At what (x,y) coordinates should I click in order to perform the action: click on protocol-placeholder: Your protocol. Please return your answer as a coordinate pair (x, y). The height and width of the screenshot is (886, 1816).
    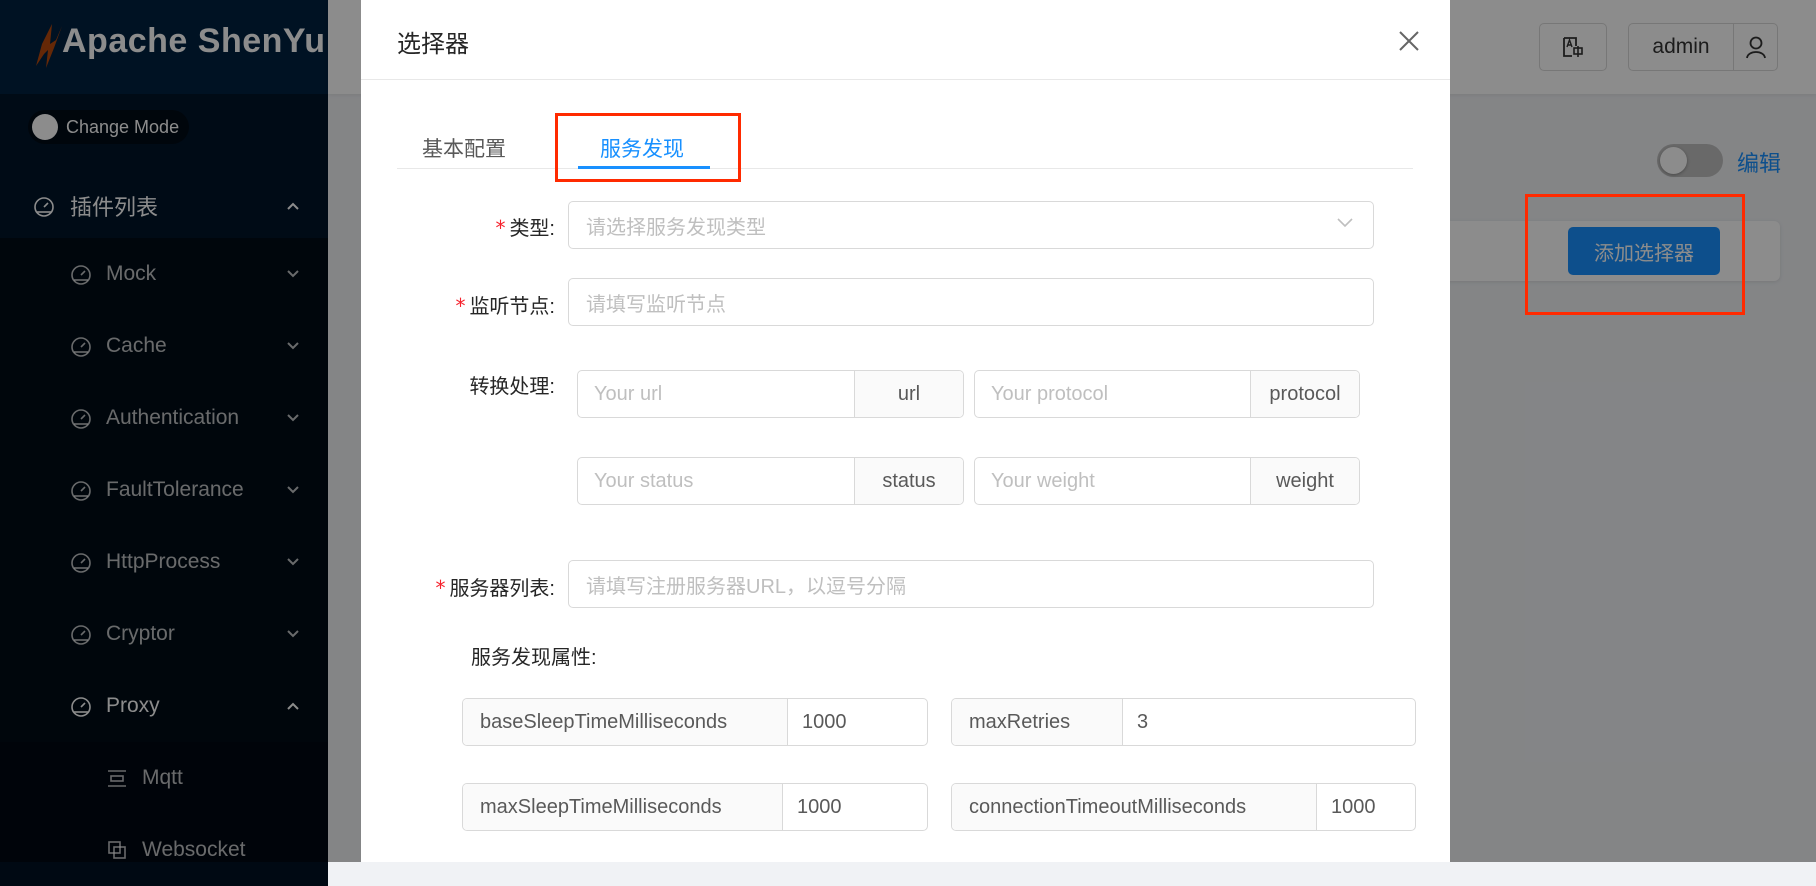
    Looking at the image, I should click on (1050, 393).